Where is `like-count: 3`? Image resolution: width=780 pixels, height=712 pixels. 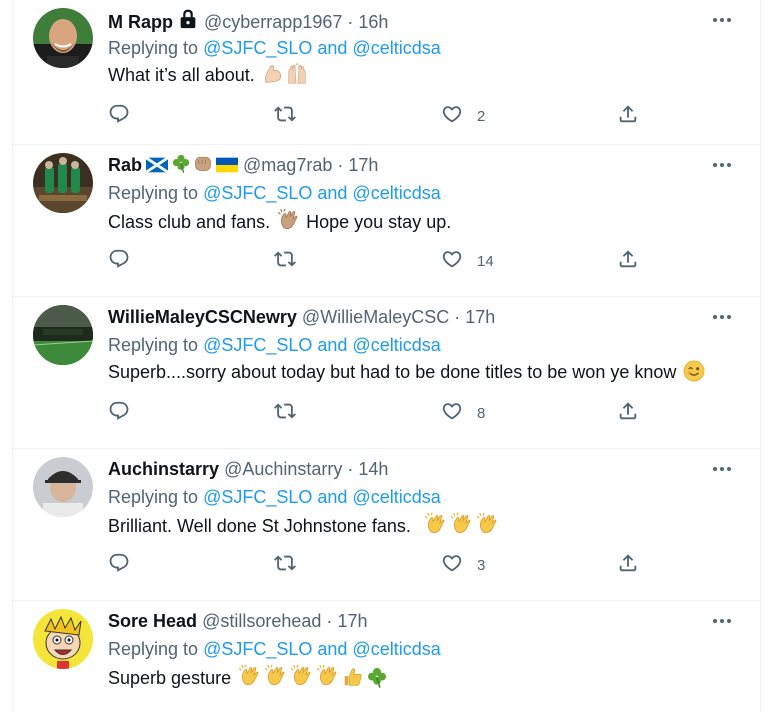 like-count: 3 is located at coordinates (481, 565).